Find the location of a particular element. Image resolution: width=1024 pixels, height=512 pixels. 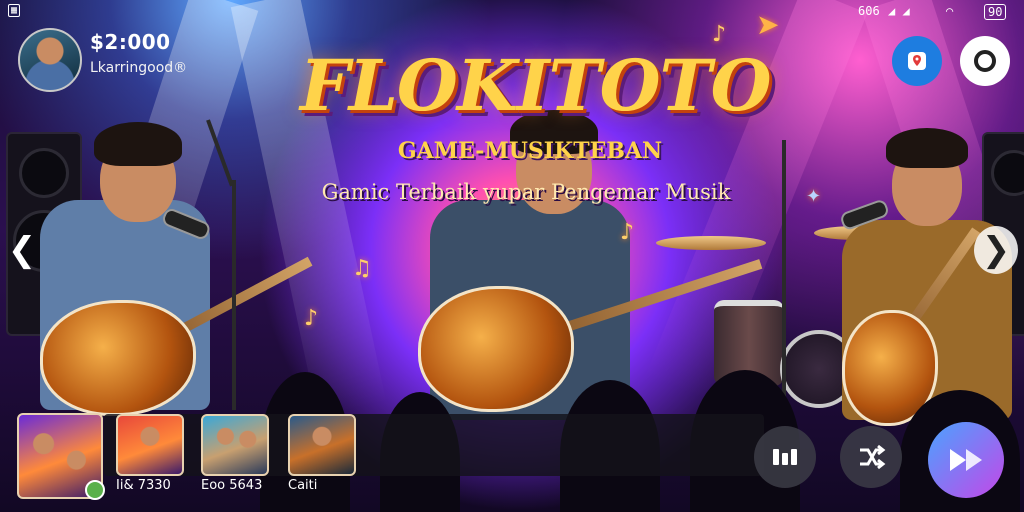

wifi-icon: ◠ is located at coordinates (950, 11).